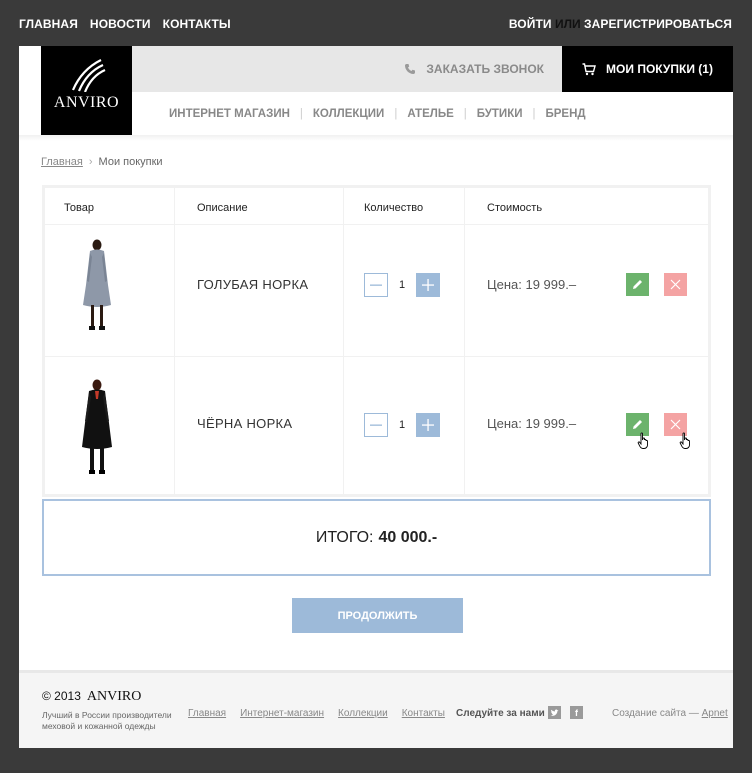  Describe the element at coordinates (586, 425) in the screenshot. I see `cost-cell: Цена: 19 999.–` at that location.